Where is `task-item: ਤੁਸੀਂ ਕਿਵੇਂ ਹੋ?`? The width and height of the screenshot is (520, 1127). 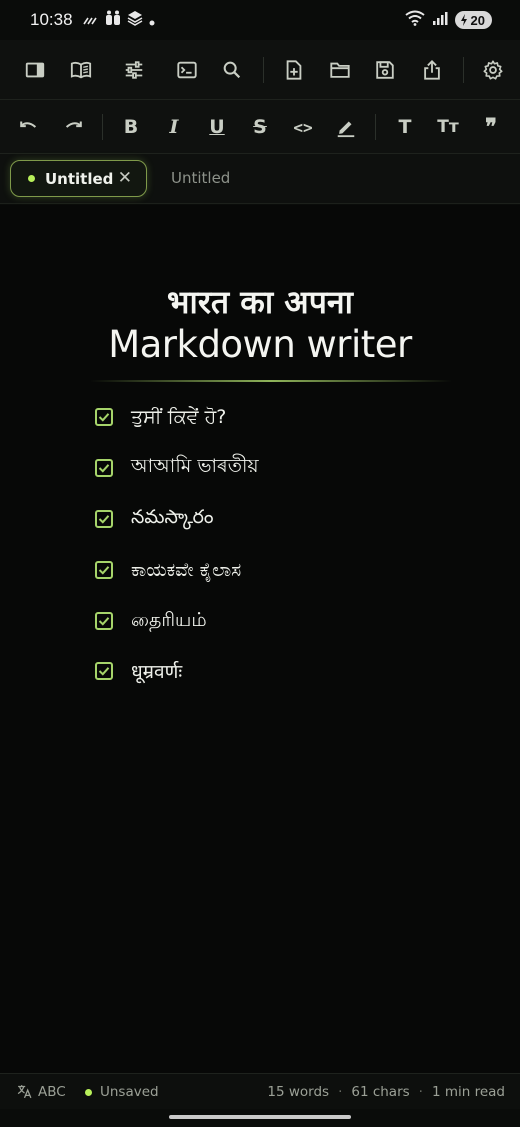
task-item: ਤੁਸੀਂ ਕਿਵੇਂ ਹੋ? is located at coordinates (160, 417).